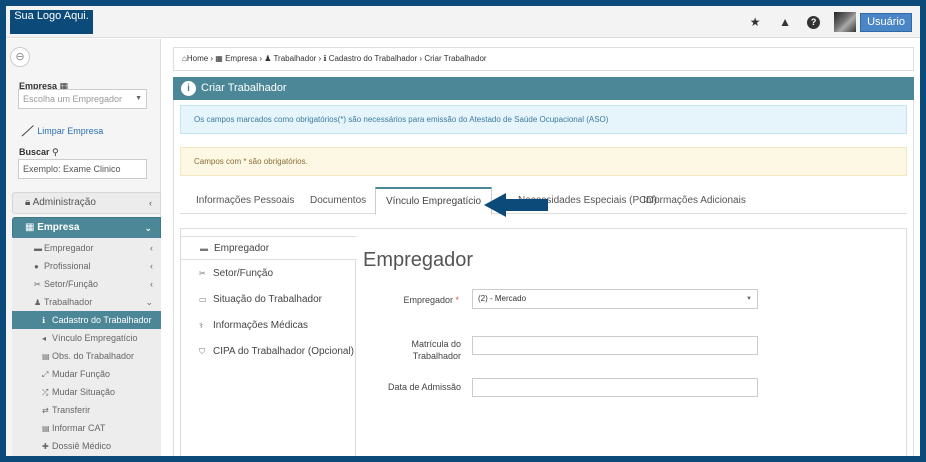  I want to click on stethoscope-icon: ⚕, so click(201, 325).